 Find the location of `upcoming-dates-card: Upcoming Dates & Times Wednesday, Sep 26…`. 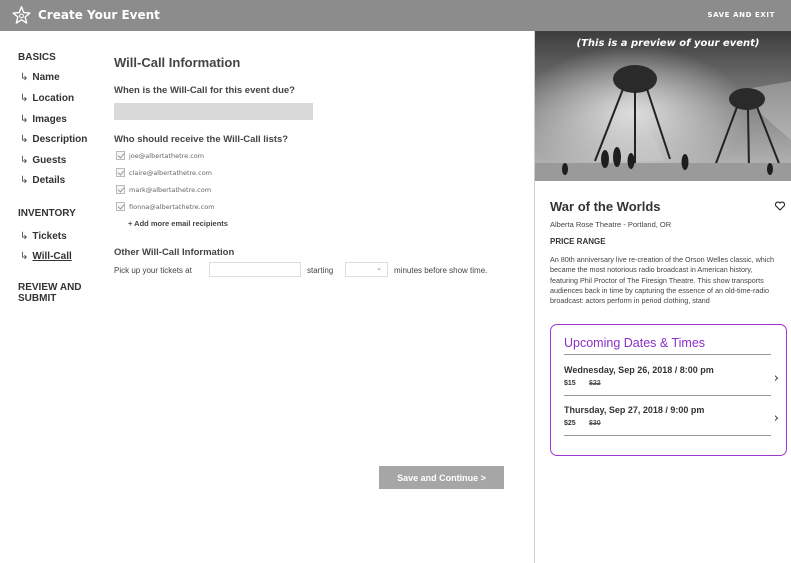

upcoming-dates-card: Upcoming Dates & Times Wednesday, Sep 26… is located at coordinates (668, 390).